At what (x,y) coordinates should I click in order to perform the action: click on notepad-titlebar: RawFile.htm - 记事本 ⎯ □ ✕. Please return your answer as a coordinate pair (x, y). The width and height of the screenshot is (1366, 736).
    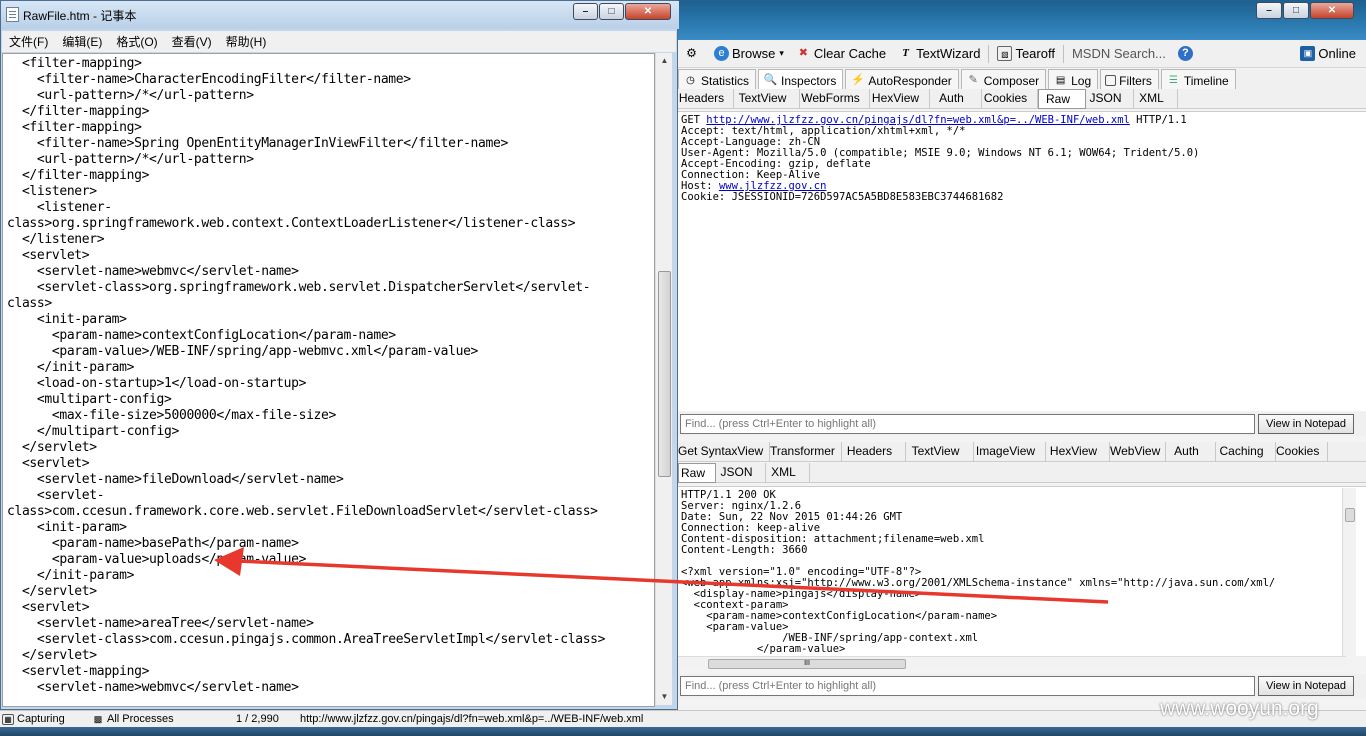
    Looking at the image, I should click on (340, 15).